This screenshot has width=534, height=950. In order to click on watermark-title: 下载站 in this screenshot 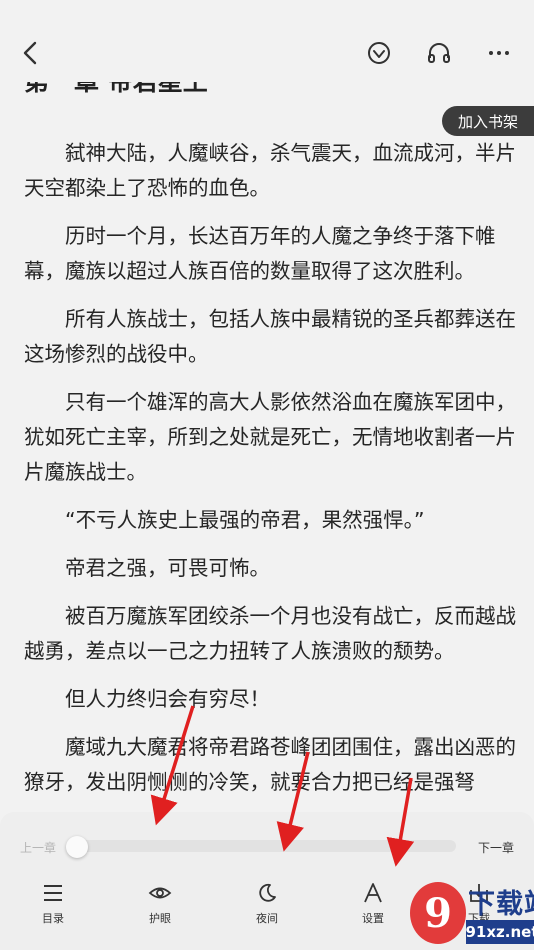, I will do `click(501, 904)`.